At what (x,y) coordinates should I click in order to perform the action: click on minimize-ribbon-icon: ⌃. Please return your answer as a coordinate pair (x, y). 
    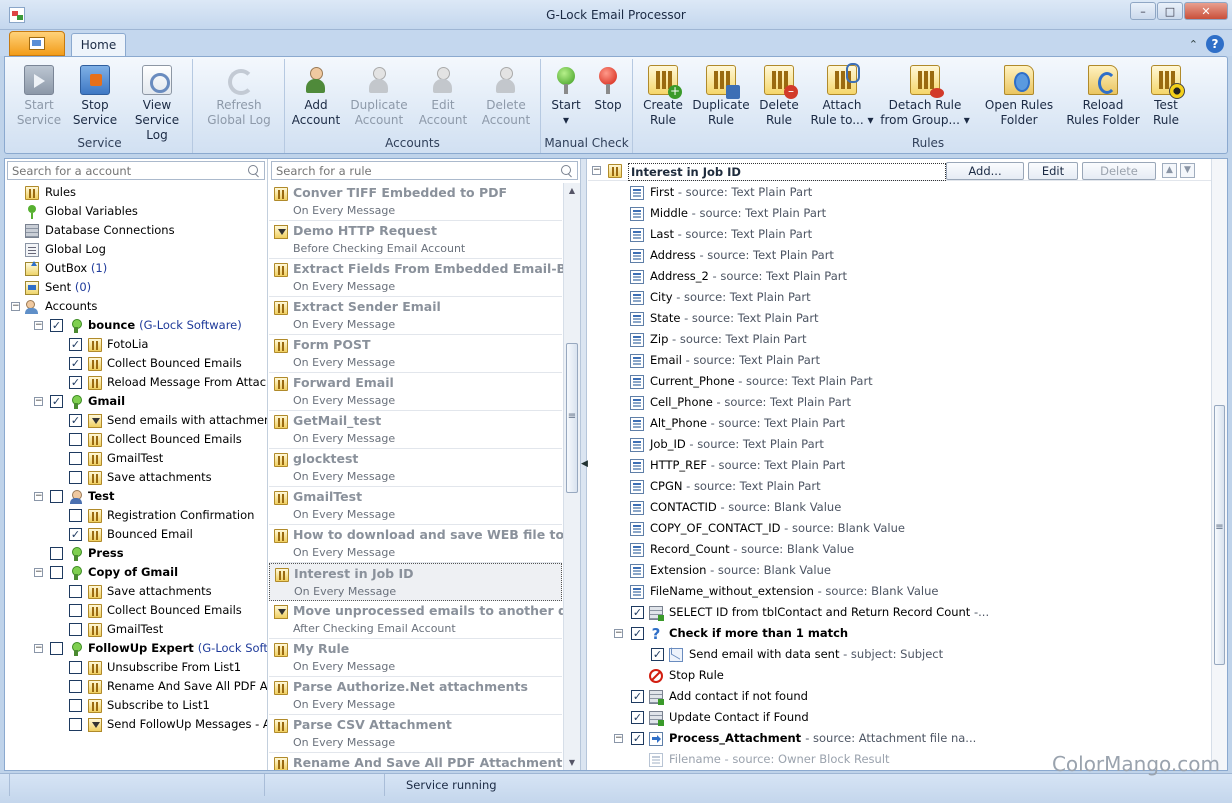
    Looking at the image, I should click on (1193, 44).